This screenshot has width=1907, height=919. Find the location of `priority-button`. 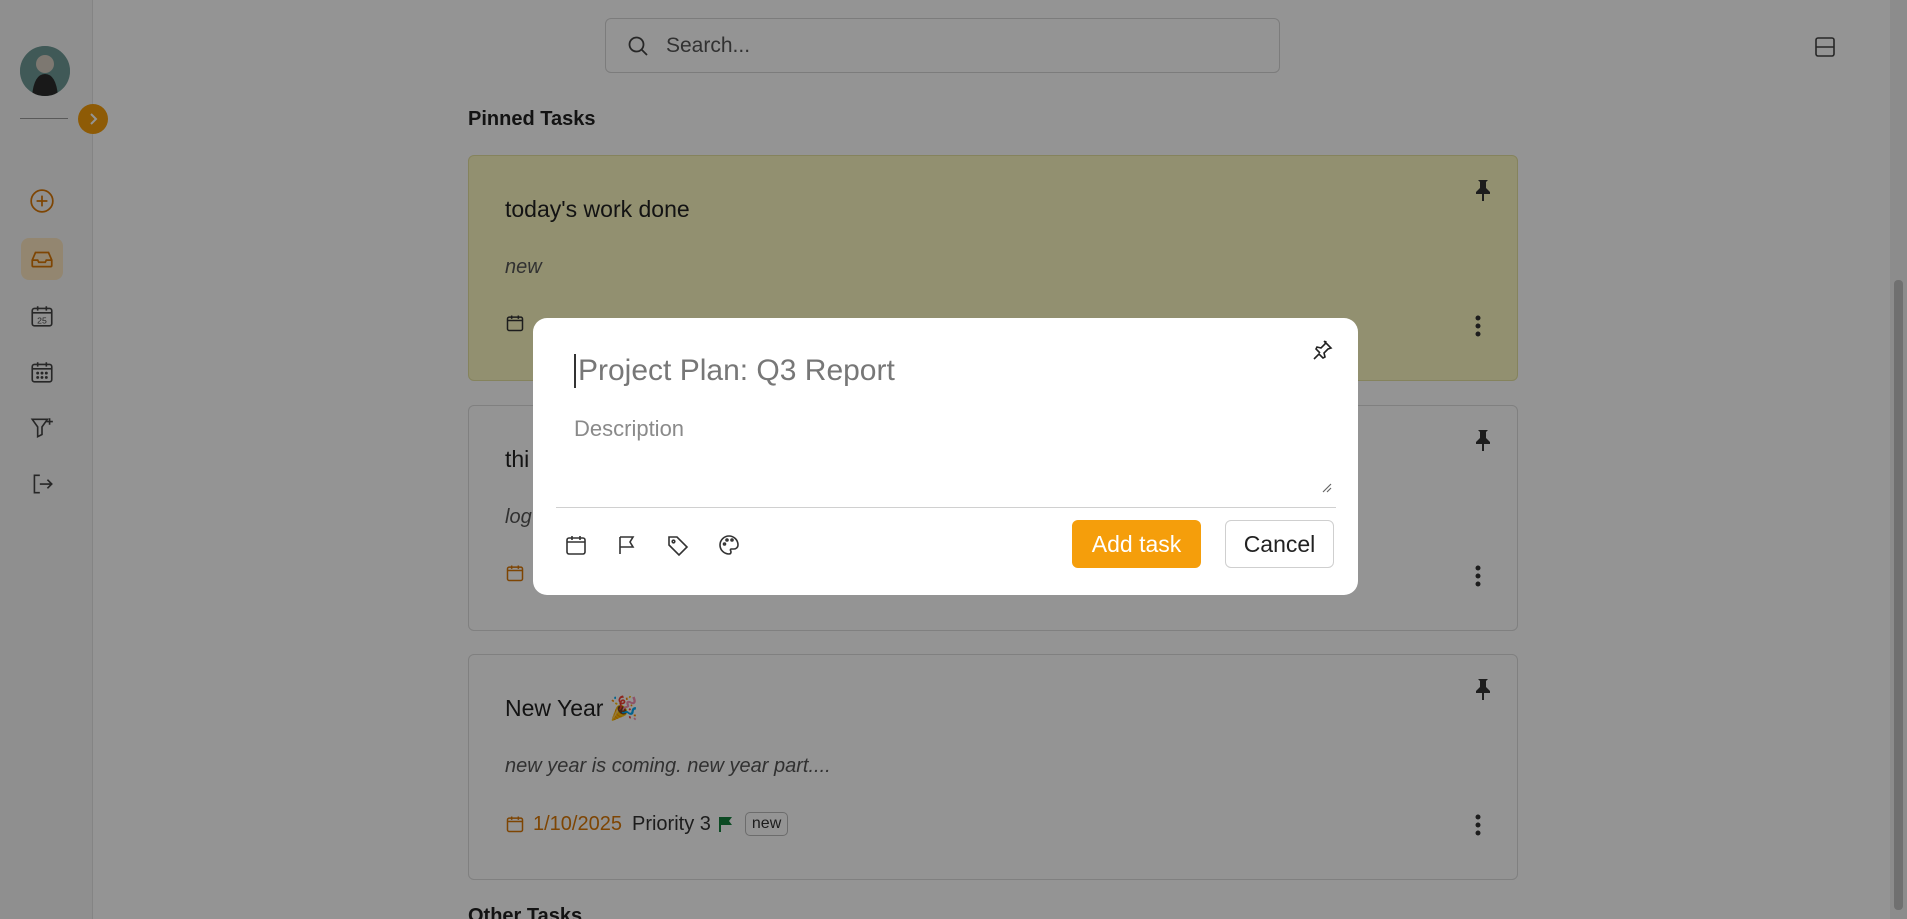

priority-button is located at coordinates (627, 545).